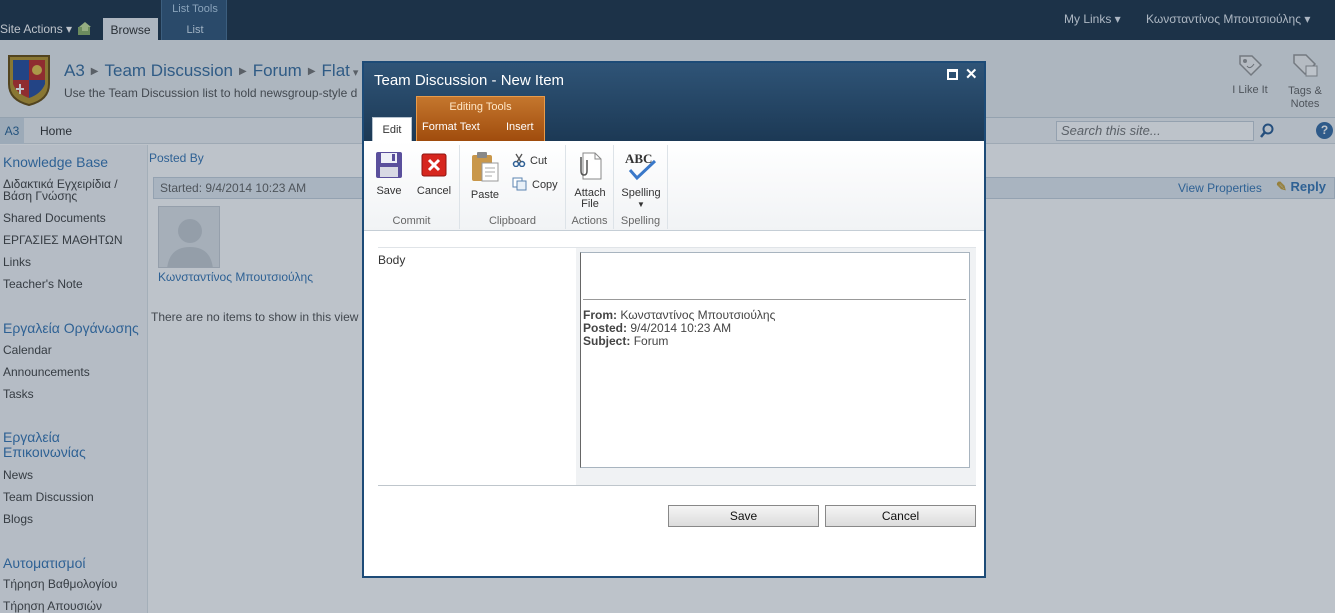  I want to click on ribbon-attach-file-button: Attach File, so click(590, 180).